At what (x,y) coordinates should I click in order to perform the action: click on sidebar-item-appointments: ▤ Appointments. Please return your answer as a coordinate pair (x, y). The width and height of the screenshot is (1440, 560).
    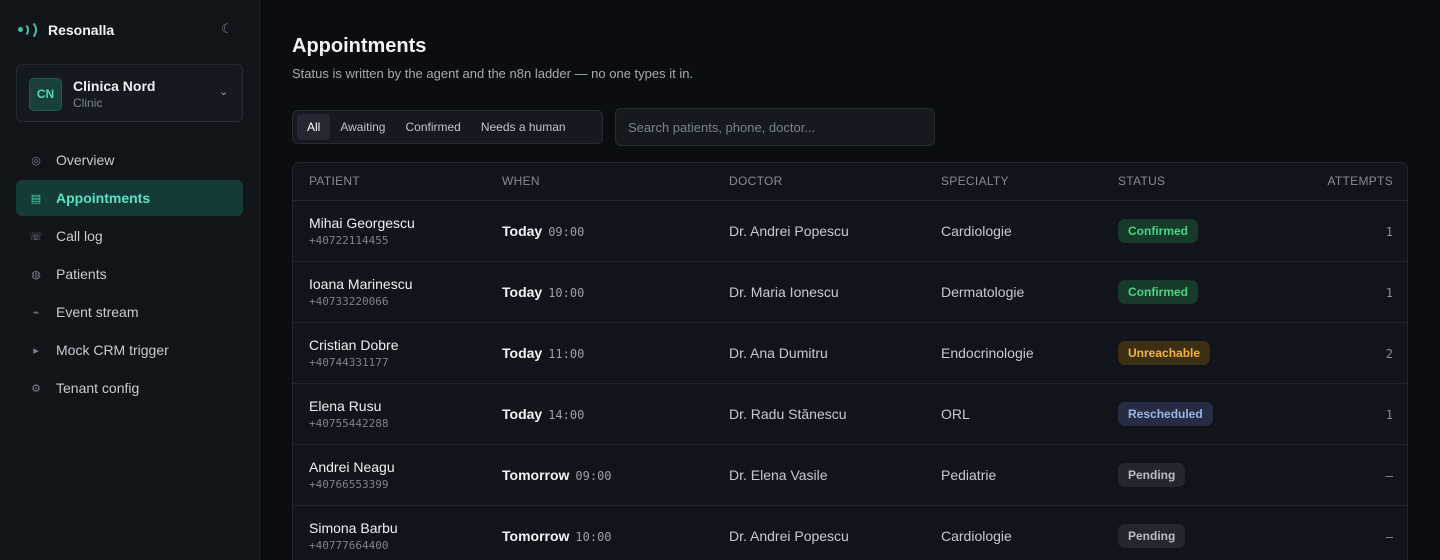
    Looking at the image, I should click on (129, 198).